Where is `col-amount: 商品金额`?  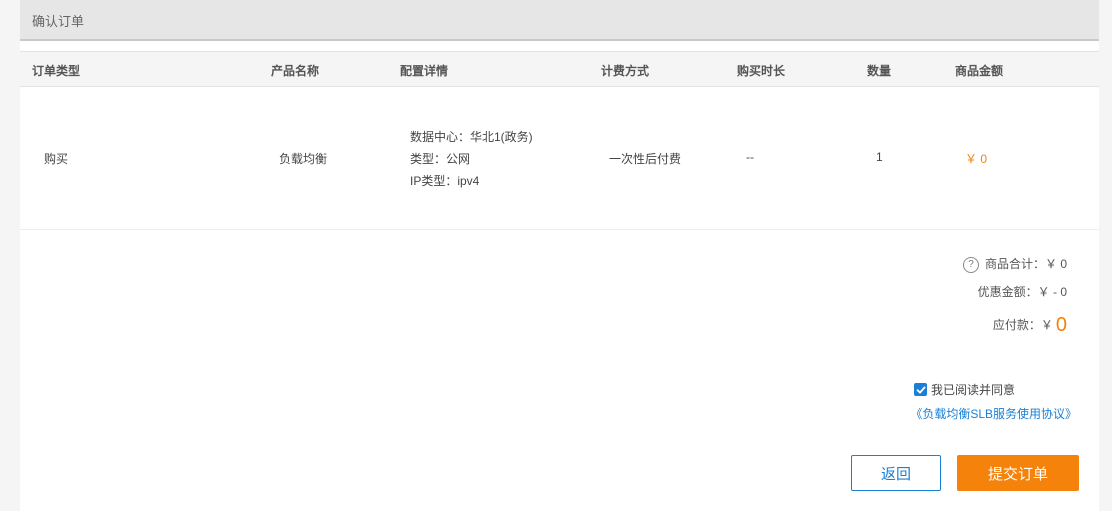 col-amount: 商品金额 is located at coordinates (979, 71).